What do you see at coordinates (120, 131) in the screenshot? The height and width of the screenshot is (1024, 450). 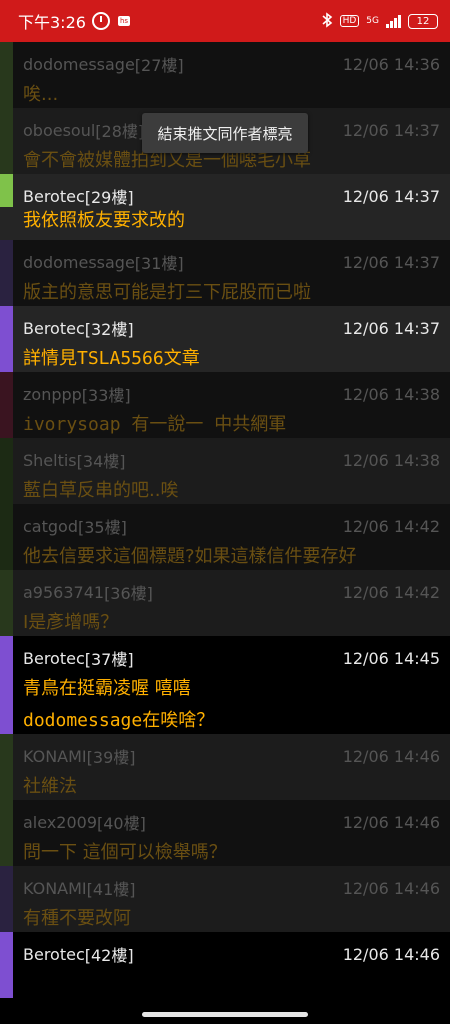 I see `comment-floor: [28樓]` at bounding box center [120, 131].